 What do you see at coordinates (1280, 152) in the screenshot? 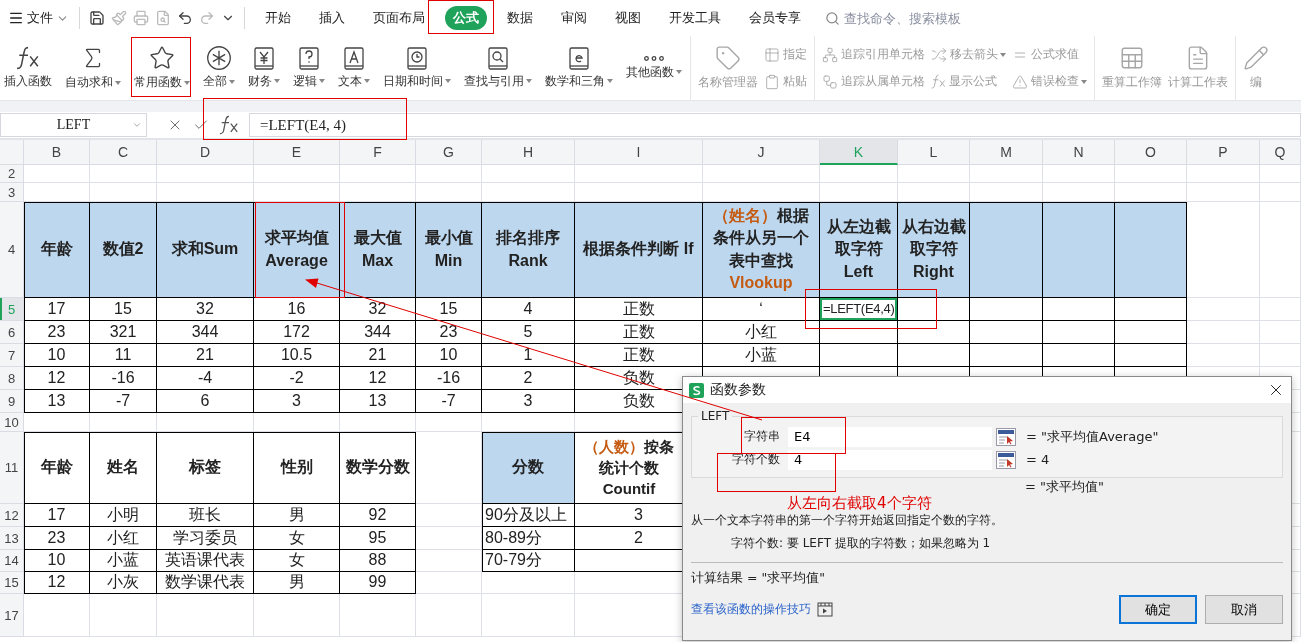
I see `column-header: Q` at bounding box center [1280, 152].